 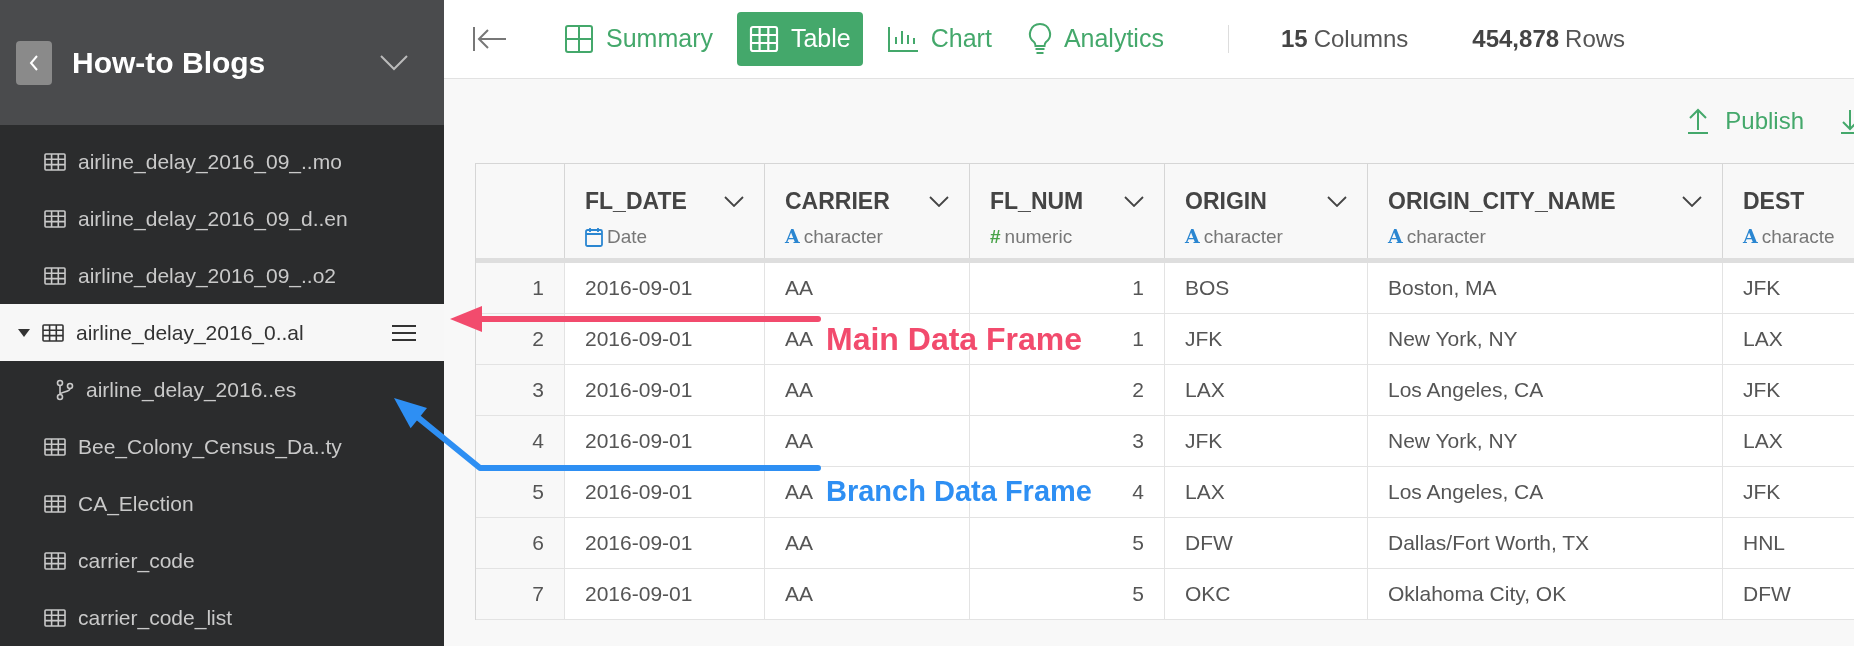 What do you see at coordinates (1067, 390) in the screenshot?
I see `table-cell: 2` at bounding box center [1067, 390].